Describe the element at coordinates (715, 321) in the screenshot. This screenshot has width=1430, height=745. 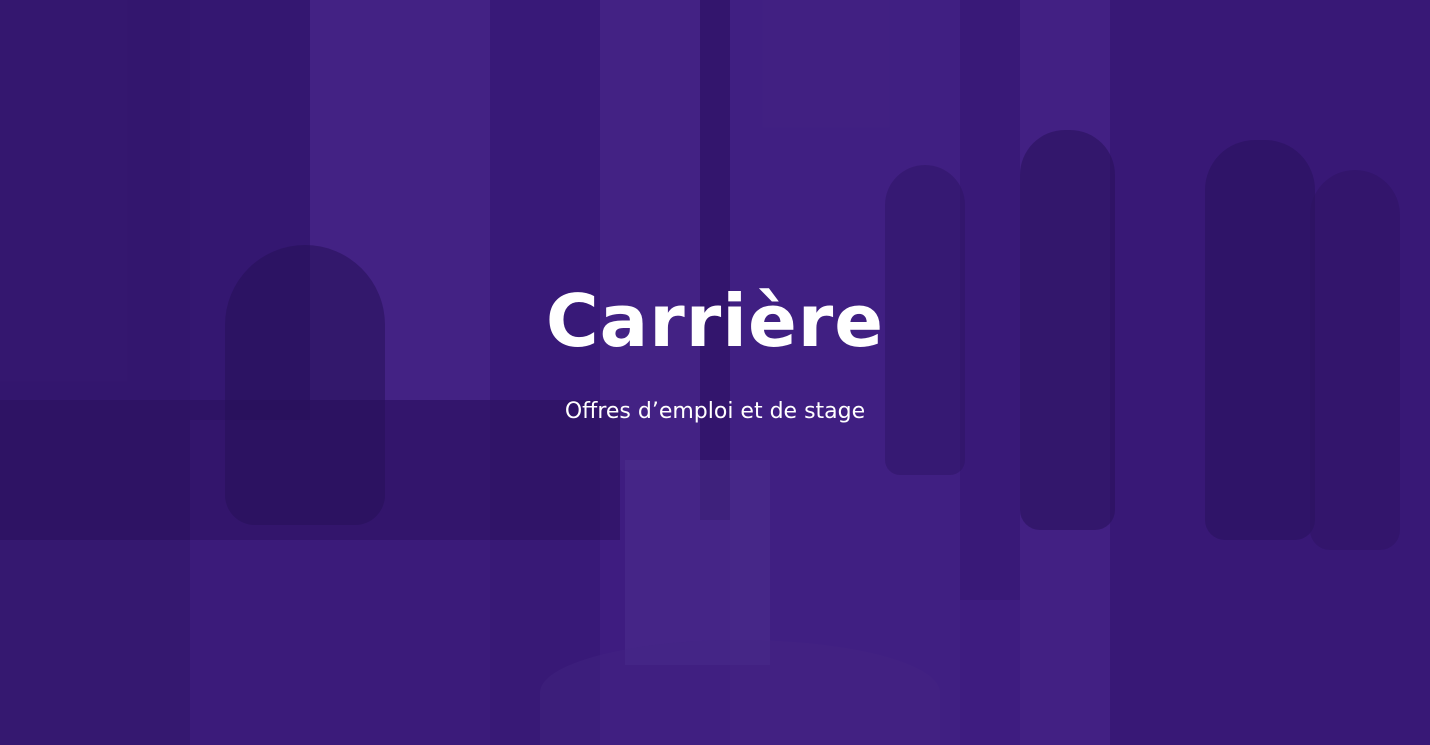
I see `page-title: Carrière` at that location.